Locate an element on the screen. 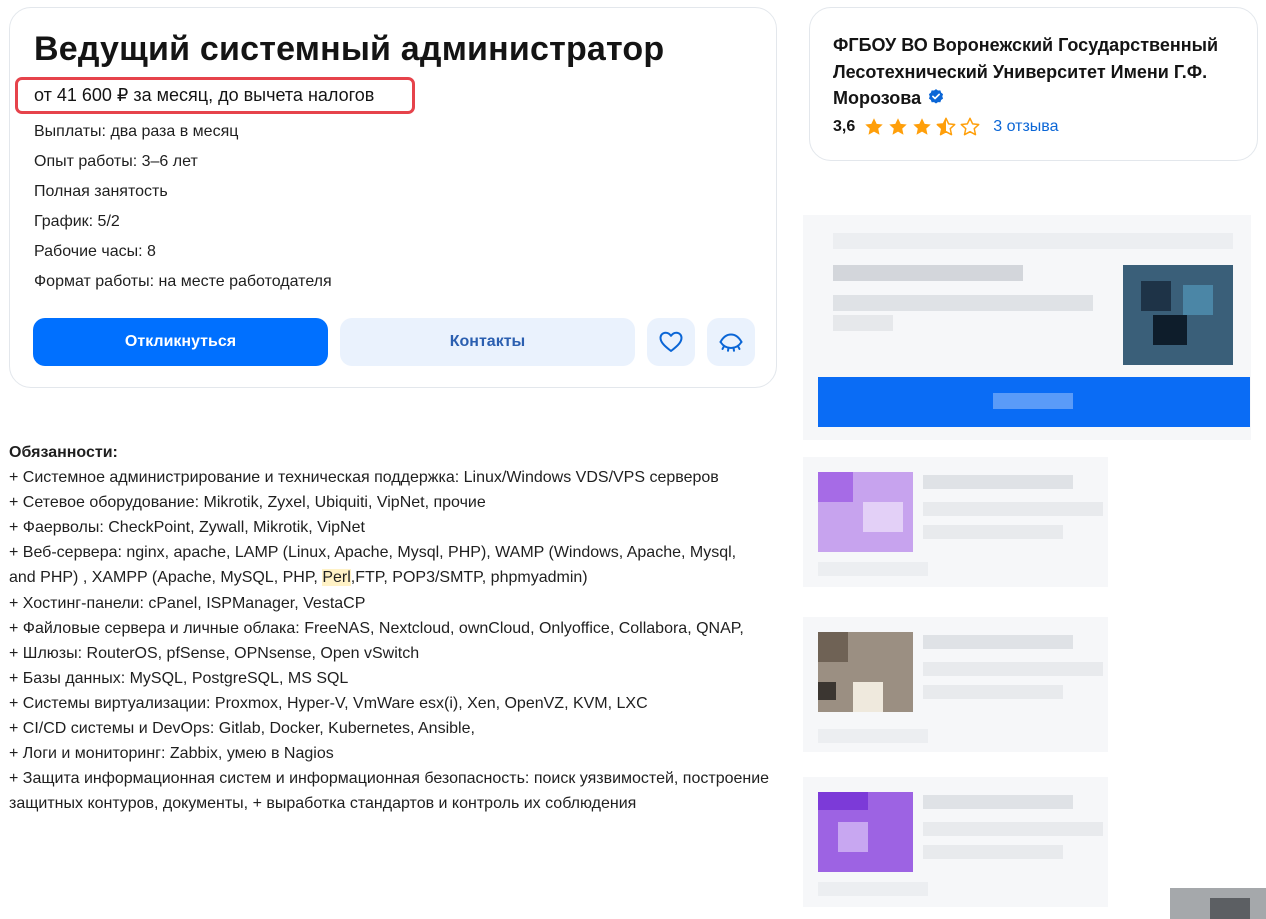 The height and width of the screenshot is (919, 1266). heart-icon is located at coordinates (671, 341).